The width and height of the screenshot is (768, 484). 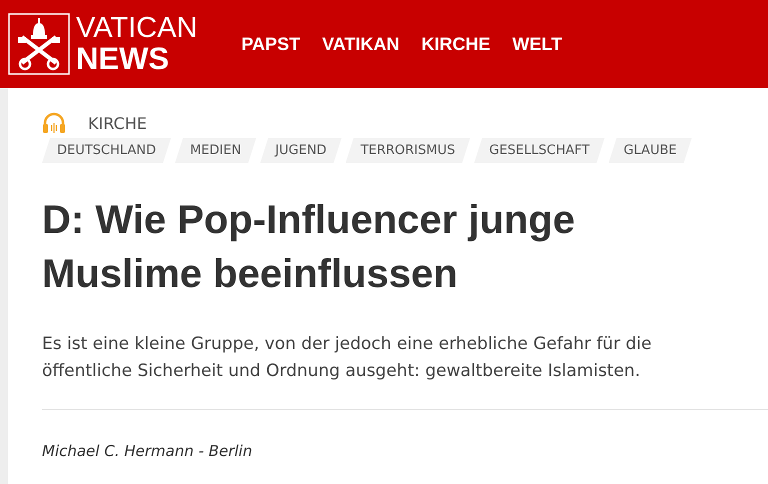 What do you see at coordinates (106, 150) in the screenshot?
I see `tag-link: DEUTSCHLAND` at bounding box center [106, 150].